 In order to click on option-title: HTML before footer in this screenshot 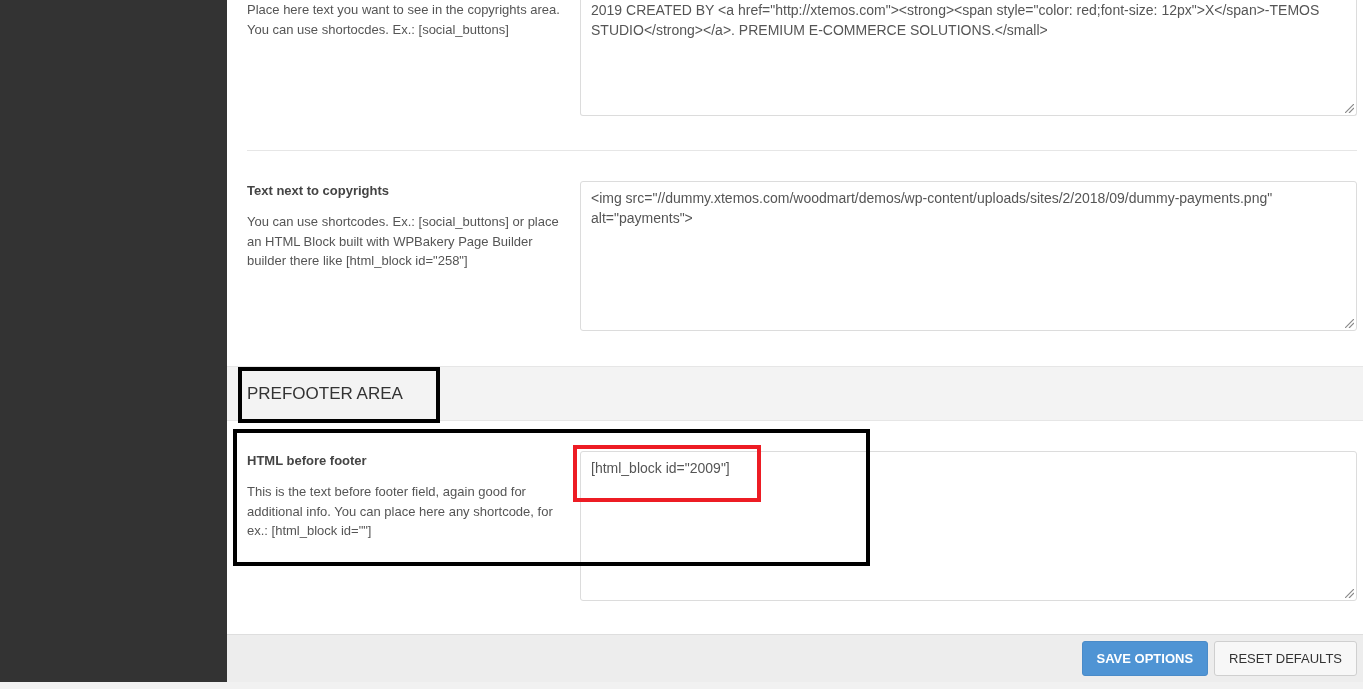, I will do `click(307, 461)`.